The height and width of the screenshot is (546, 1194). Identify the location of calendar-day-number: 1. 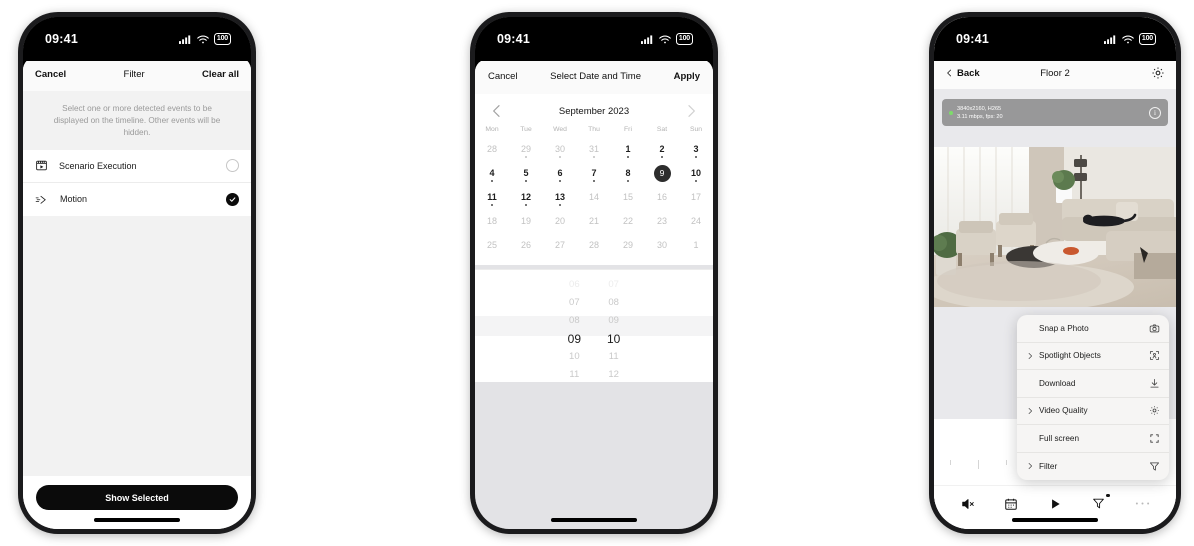
(696, 244).